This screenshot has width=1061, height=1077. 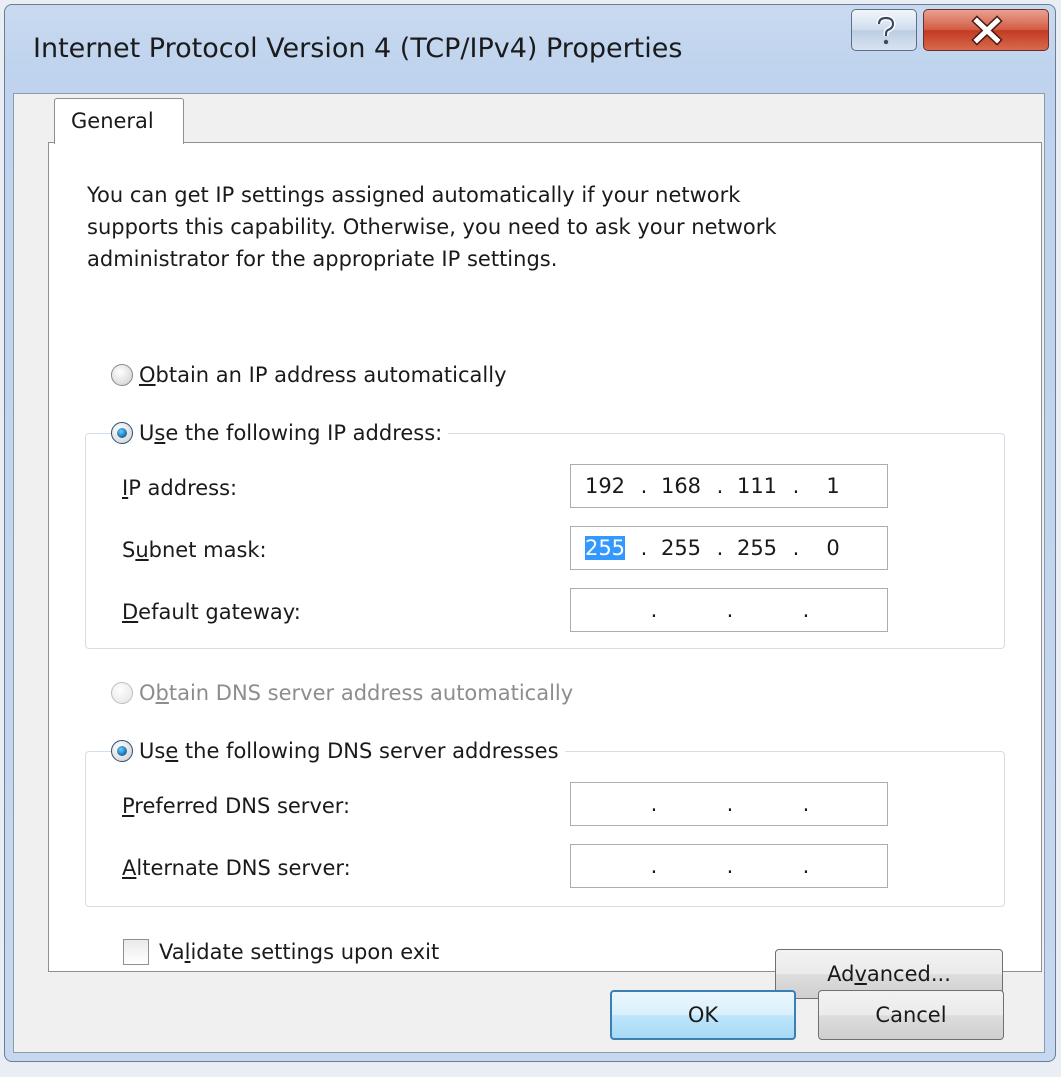 What do you see at coordinates (136, 952) in the screenshot?
I see `checkbox-icon` at bounding box center [136, 952].